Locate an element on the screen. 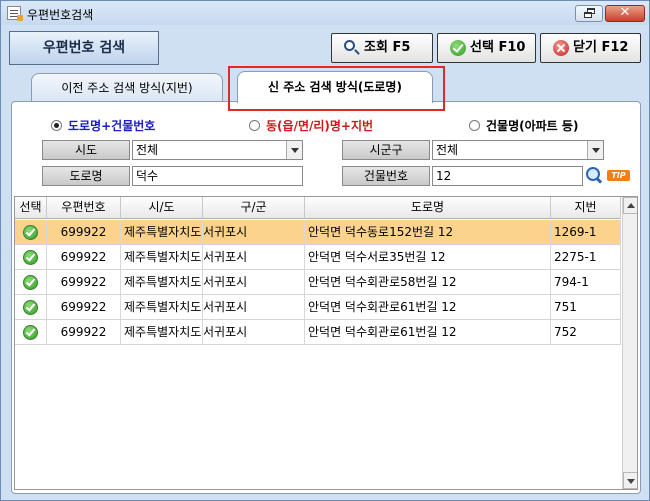 This screenshot has width=650, height=501. sido-label: 시도 is located at coordinates (86, 150).